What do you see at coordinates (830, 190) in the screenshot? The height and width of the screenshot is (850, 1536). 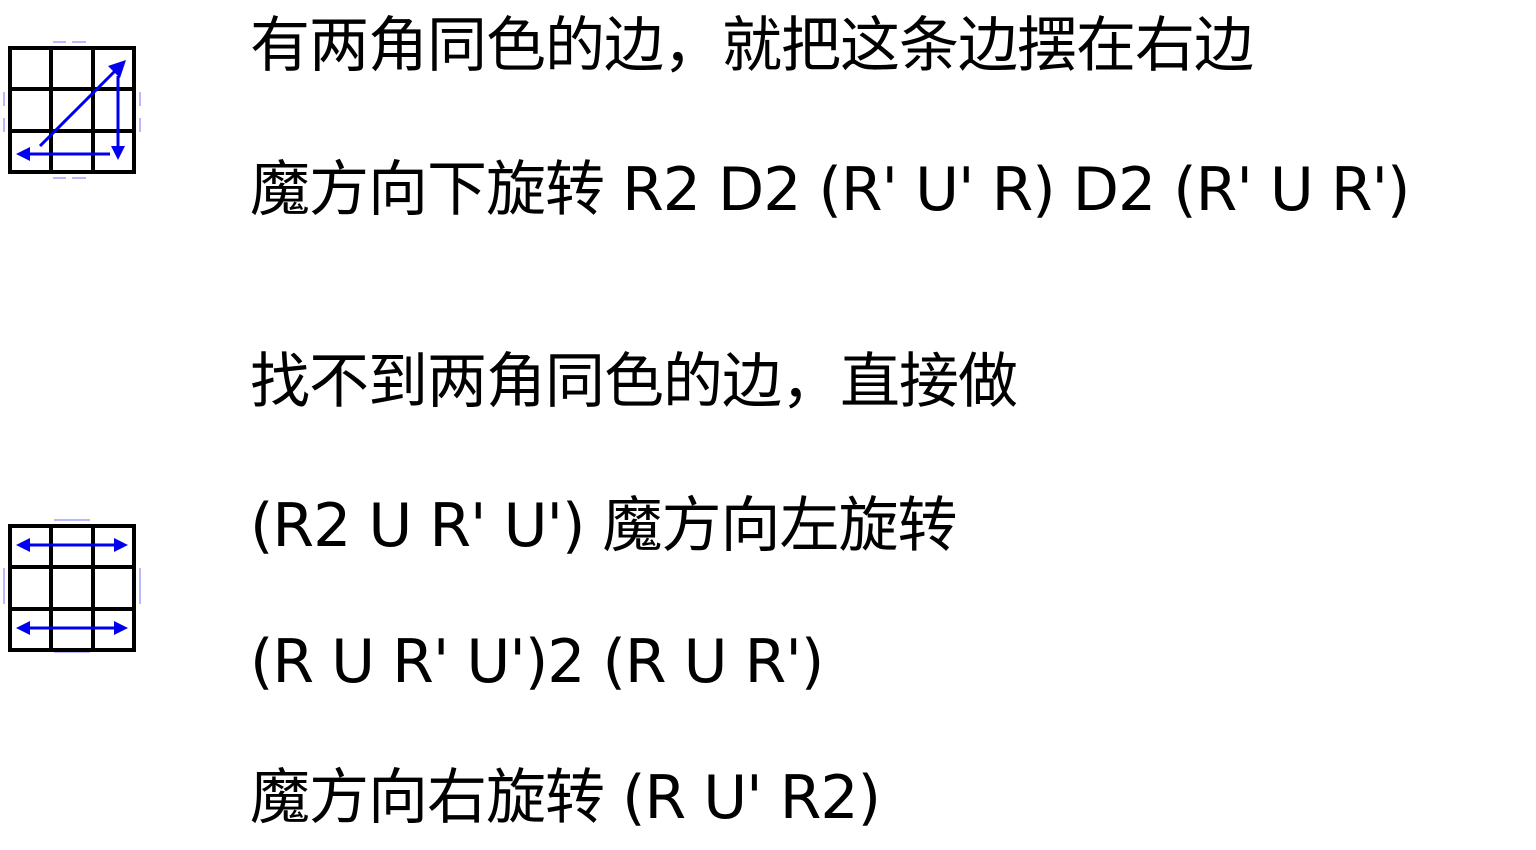 I see `algorithm-line-1: 魔方向下旋转 R2 D2 (R' U' R) D2 (R' U R')` at bounding box center [830, 190].